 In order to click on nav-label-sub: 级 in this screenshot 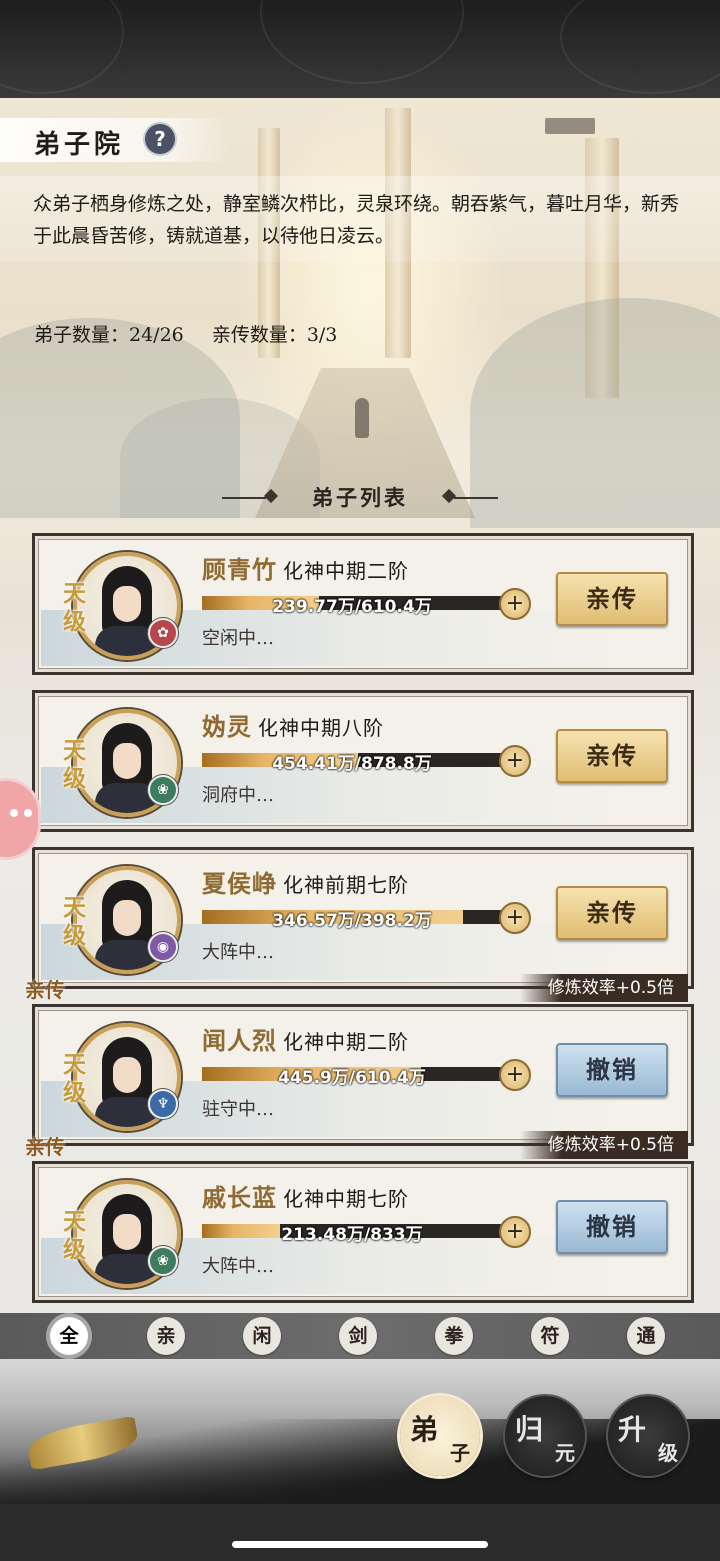, I will do `click(668, 1453)`.